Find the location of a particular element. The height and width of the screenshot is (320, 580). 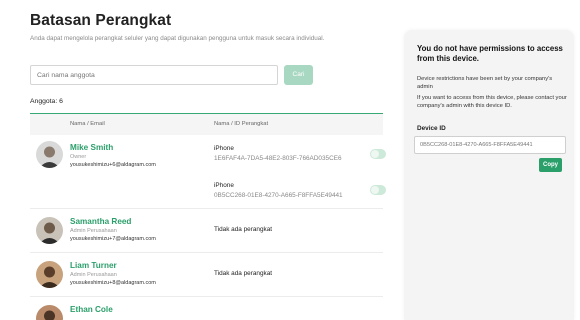

header-name-email: Nama / Email is located at coordinates (87, 124).